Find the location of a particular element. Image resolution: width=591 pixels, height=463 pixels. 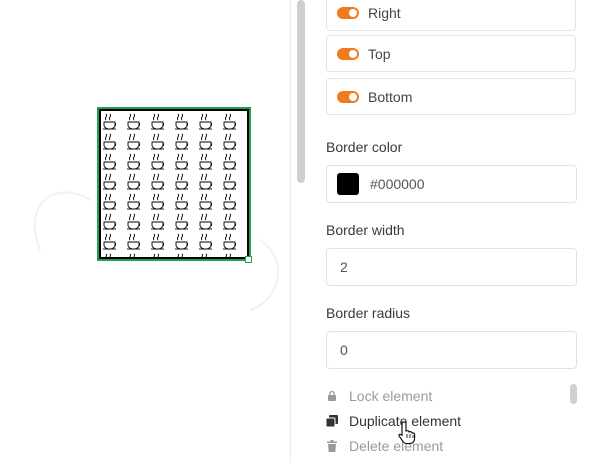

toggle-row-right: Right is located at coordinates (451, 15).